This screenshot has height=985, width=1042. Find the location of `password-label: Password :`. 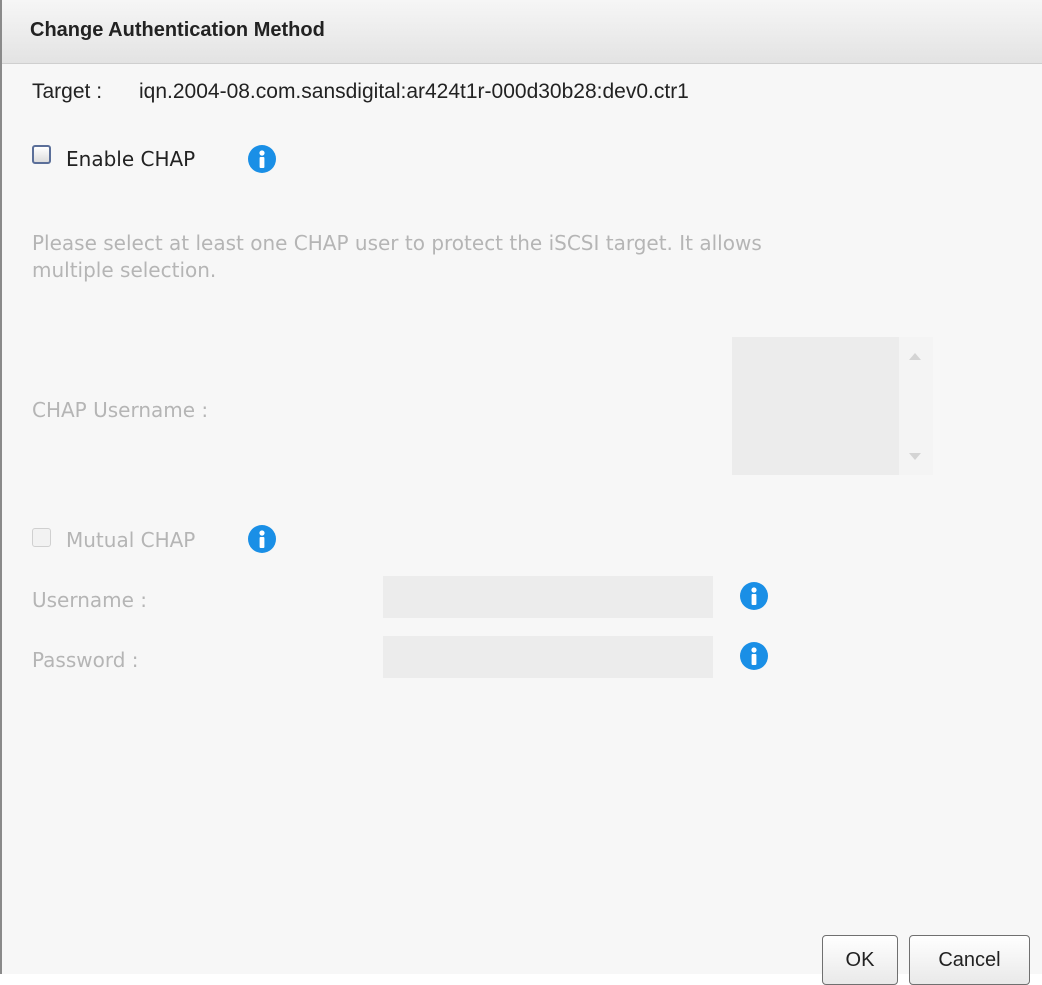

password-label: Password : is located at coordinates (85, 660).